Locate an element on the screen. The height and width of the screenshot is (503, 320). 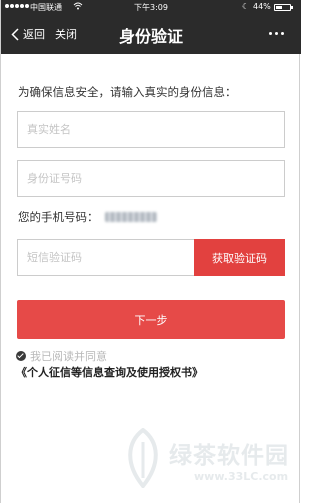
sms-code-input is located at coordinates (105, 257).